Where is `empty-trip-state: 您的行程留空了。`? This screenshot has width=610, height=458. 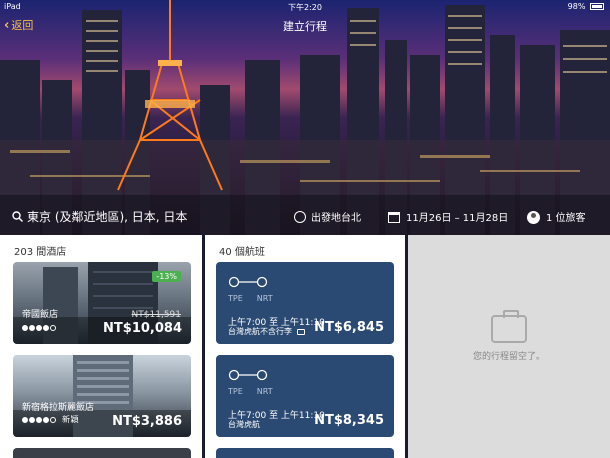
empty-trip-state: 您的行程留空了。 is located at coordinates (509, 336).